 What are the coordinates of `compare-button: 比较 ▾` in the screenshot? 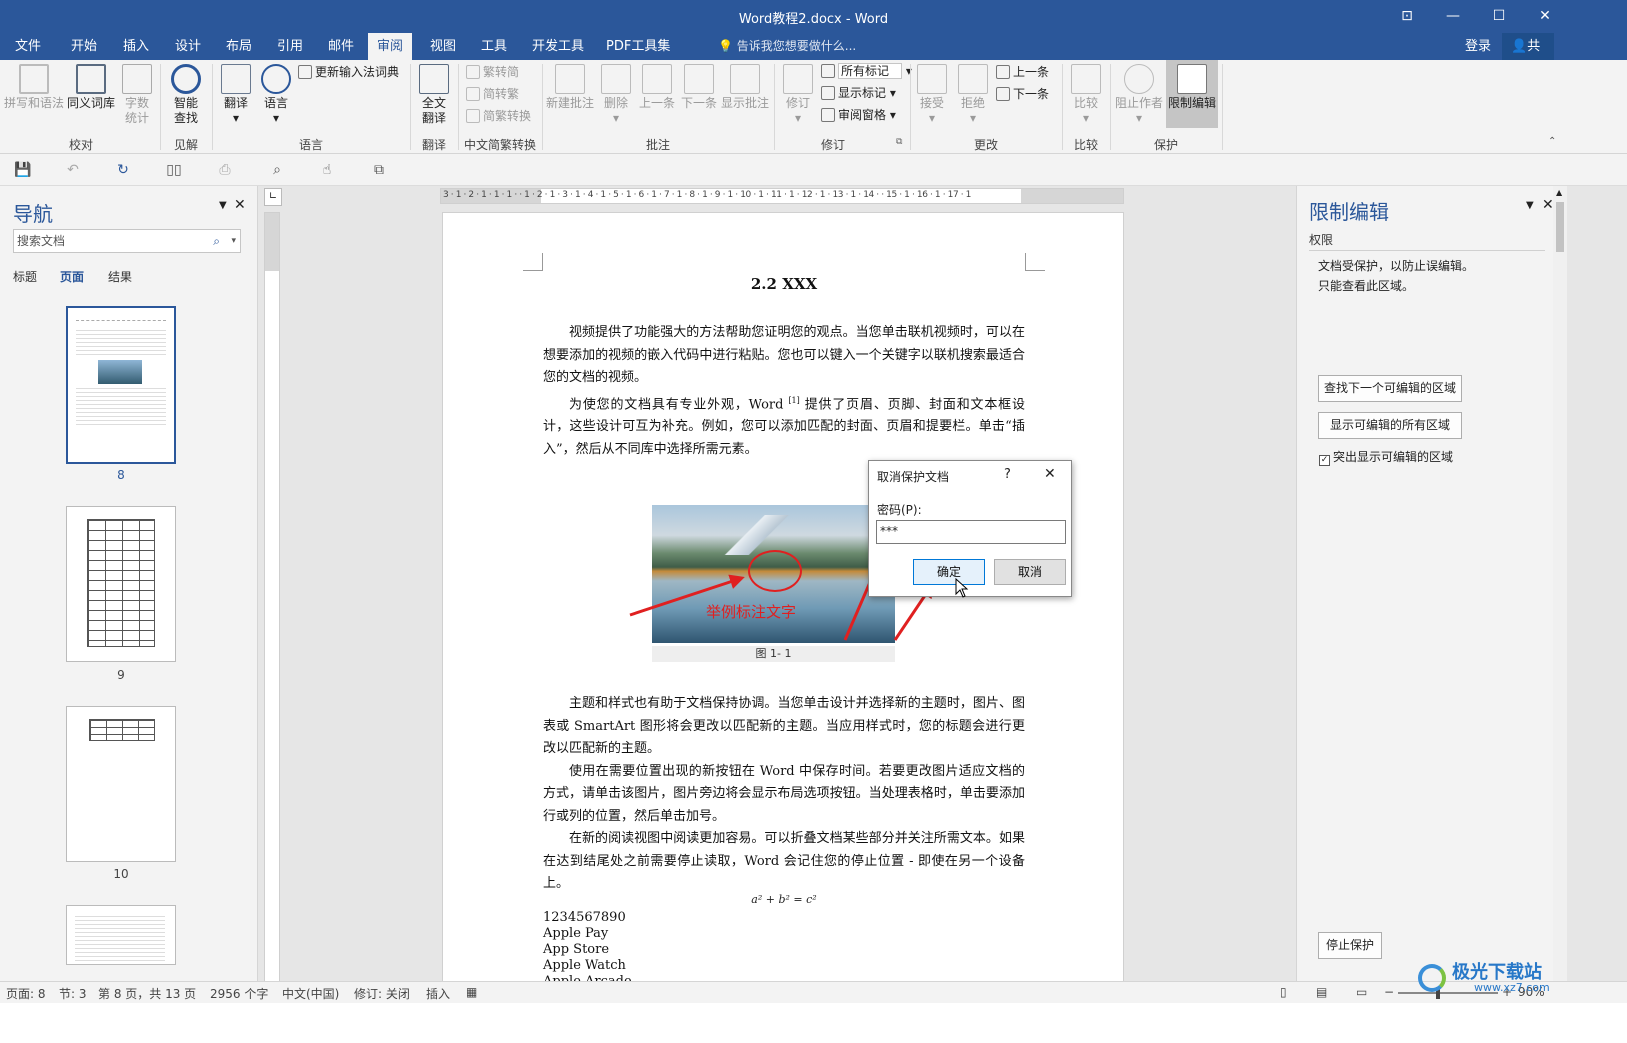 It's located at (1086, 95).